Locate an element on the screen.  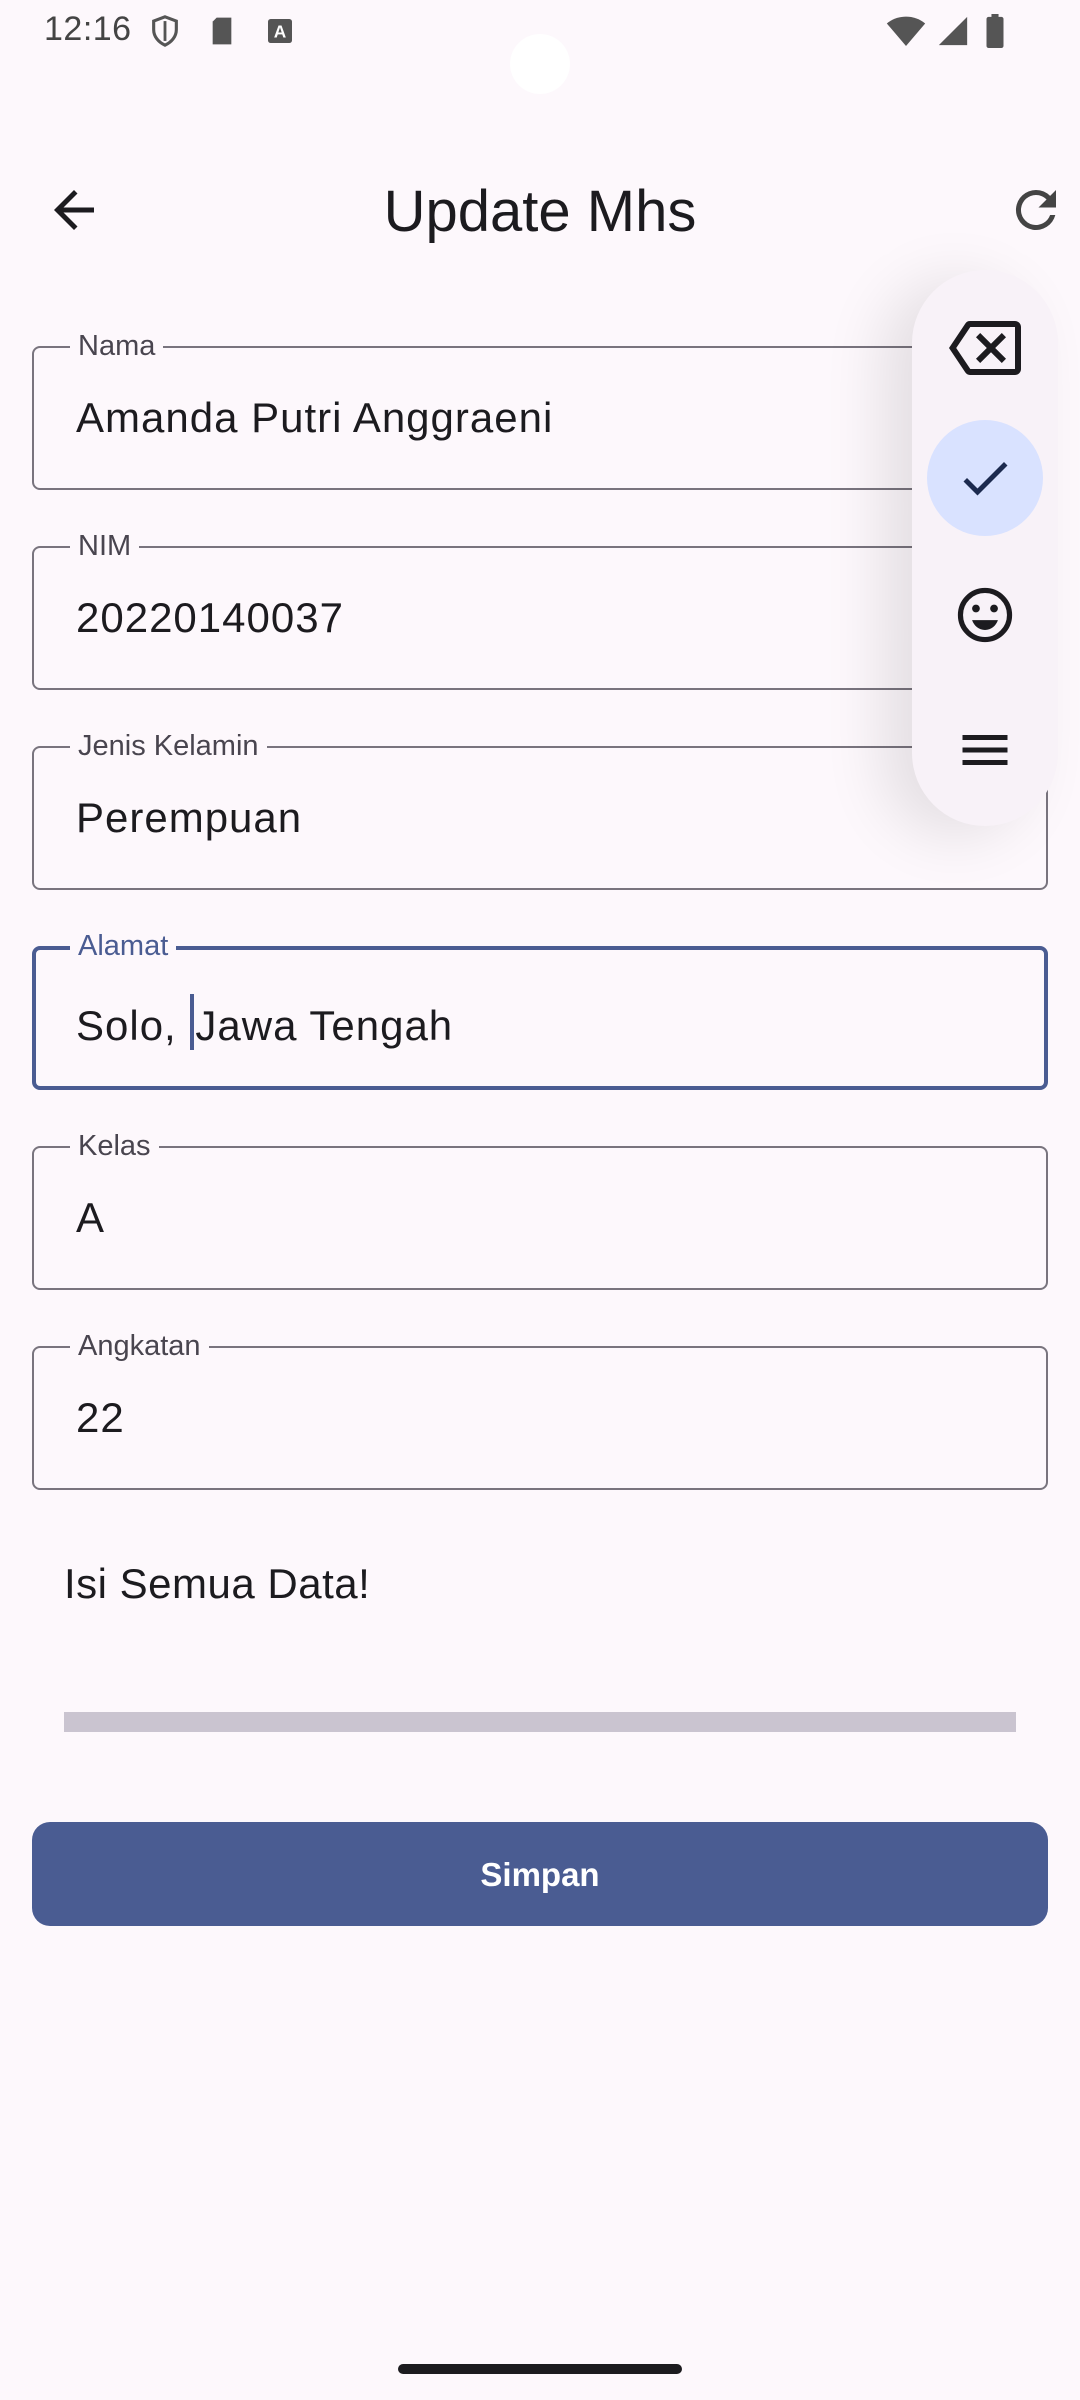
nama-label: Nama is located at coordinates (117, 346).